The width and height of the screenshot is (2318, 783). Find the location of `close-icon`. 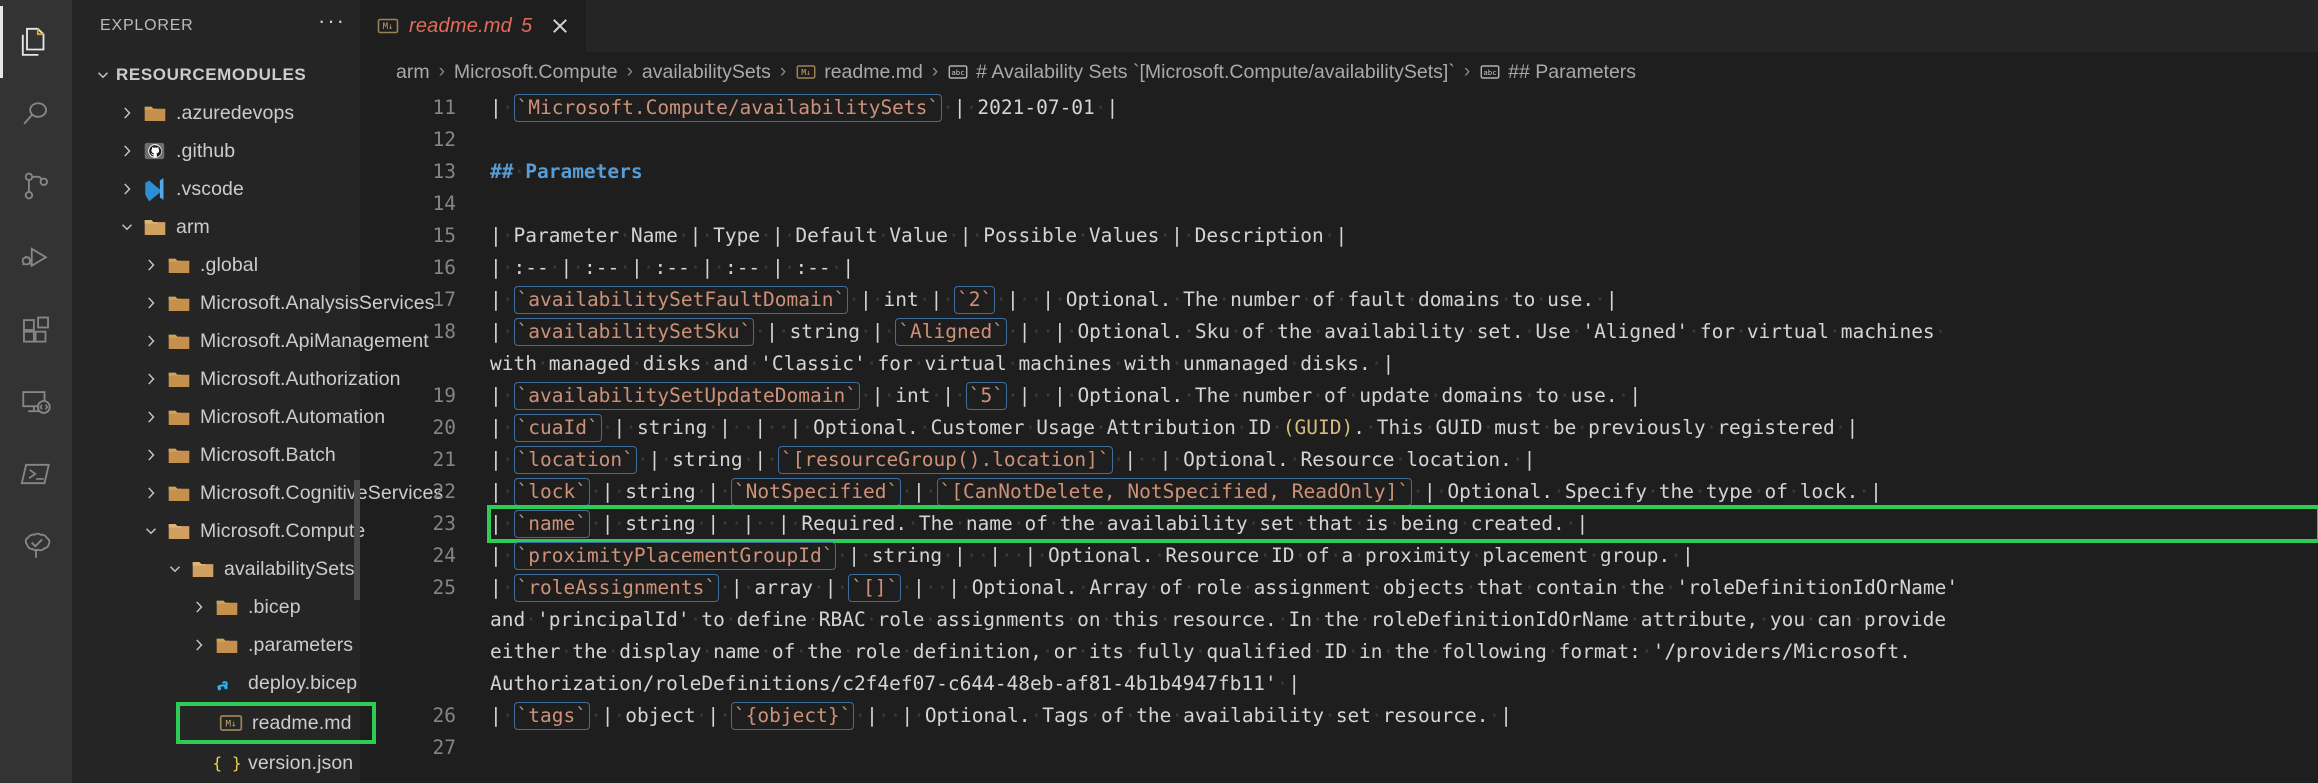

close-icon is located at coordinates (560, 26).